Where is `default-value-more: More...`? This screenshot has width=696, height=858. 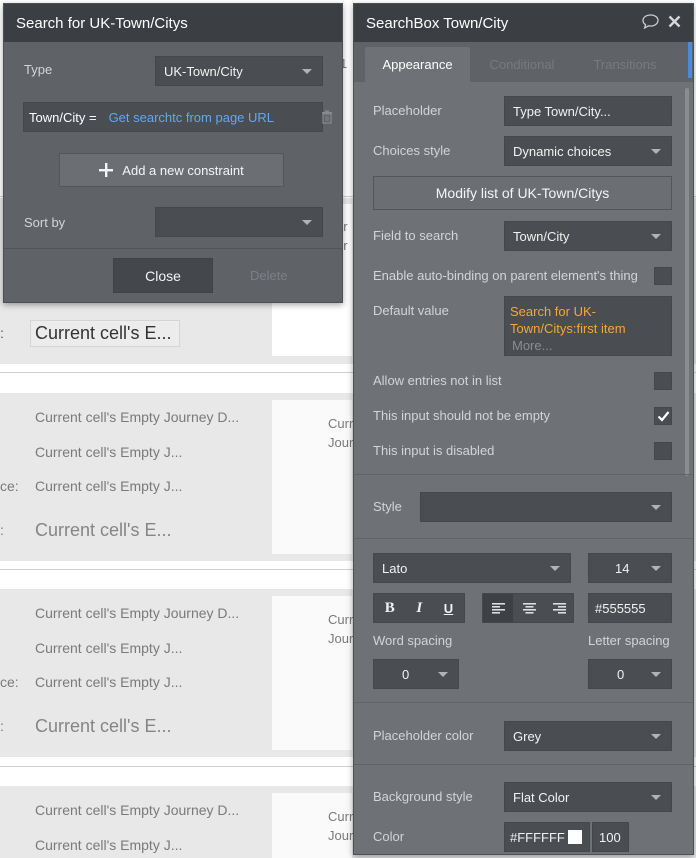 default-value-more: More... is located at coordinates (589, 345).